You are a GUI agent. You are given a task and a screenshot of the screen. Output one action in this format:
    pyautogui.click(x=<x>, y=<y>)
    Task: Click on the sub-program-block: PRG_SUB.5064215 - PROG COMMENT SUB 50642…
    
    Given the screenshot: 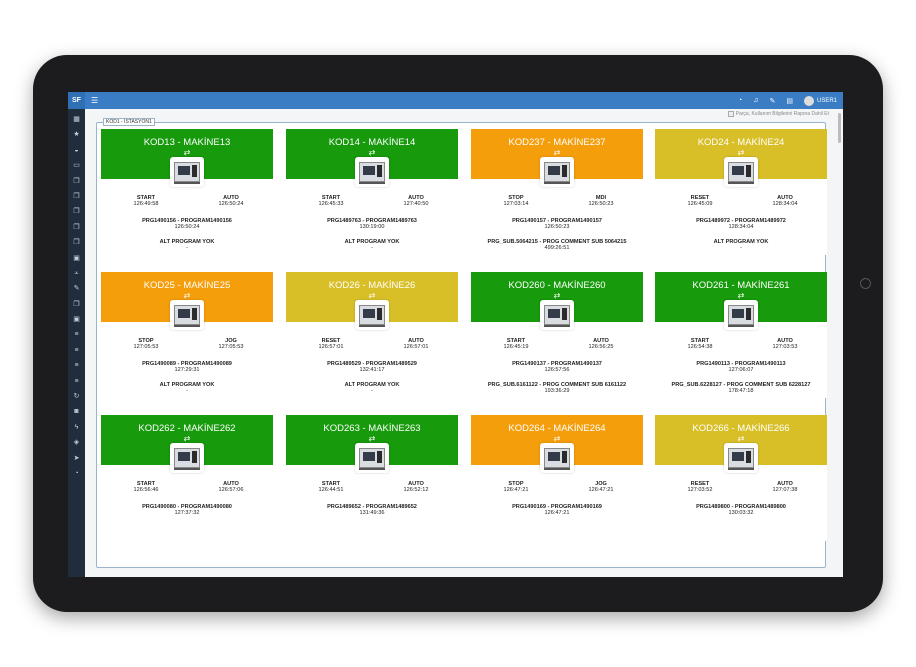 What is the action you would take?
    pyautogui.click(x=557, y=245)
    